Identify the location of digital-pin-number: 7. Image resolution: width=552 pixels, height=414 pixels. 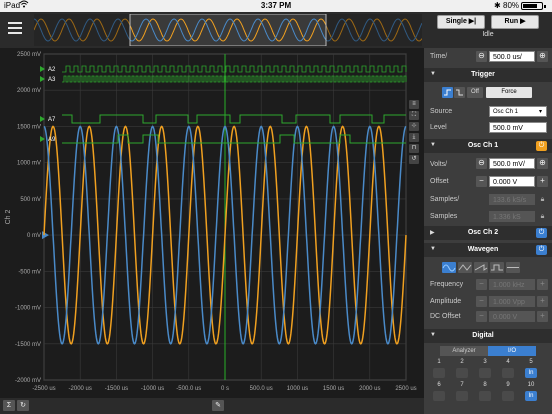
(462, 385).